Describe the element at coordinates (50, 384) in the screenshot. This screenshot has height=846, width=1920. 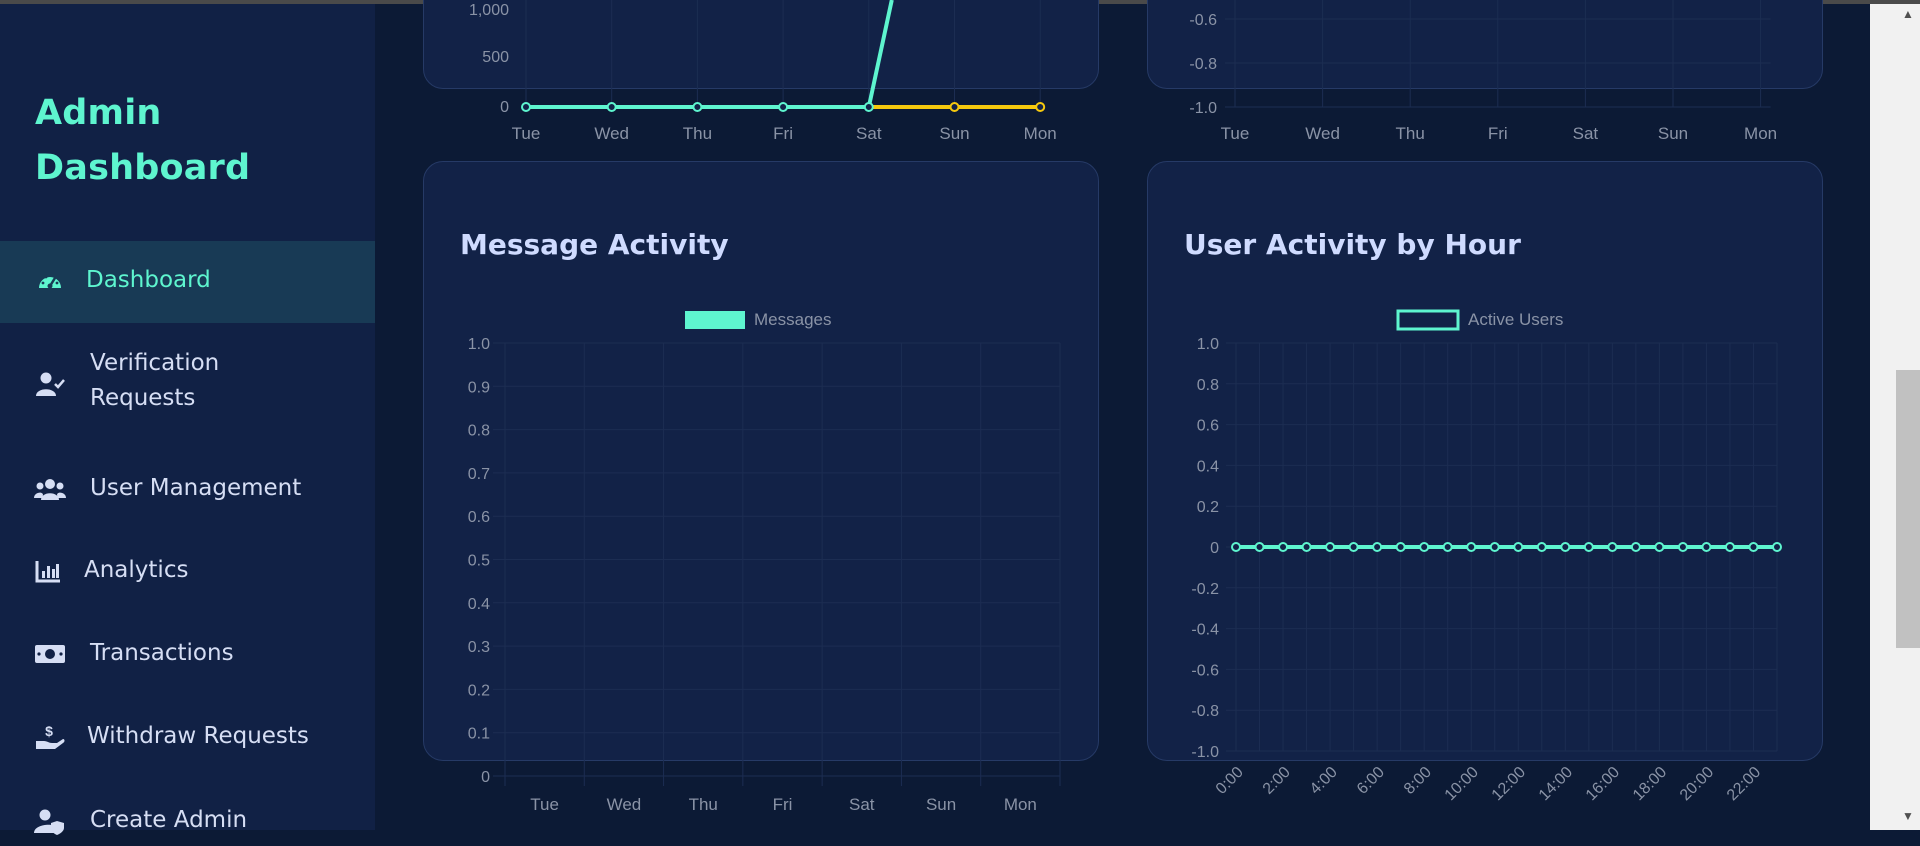
I see `user-check-icon` at that location.